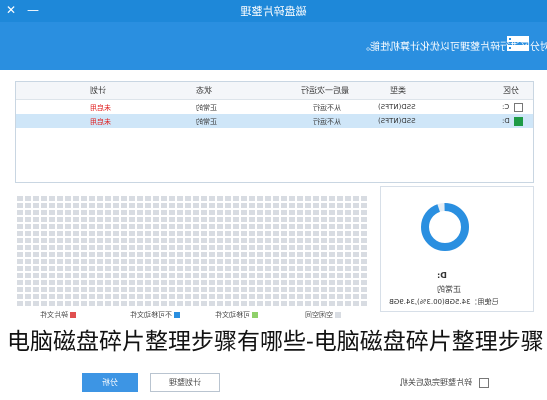 The height and width of the screenshot is (400, 547). Describe the element at coordinates (398, 90) in the screenshot. I see `col-type: 类型` at that location.